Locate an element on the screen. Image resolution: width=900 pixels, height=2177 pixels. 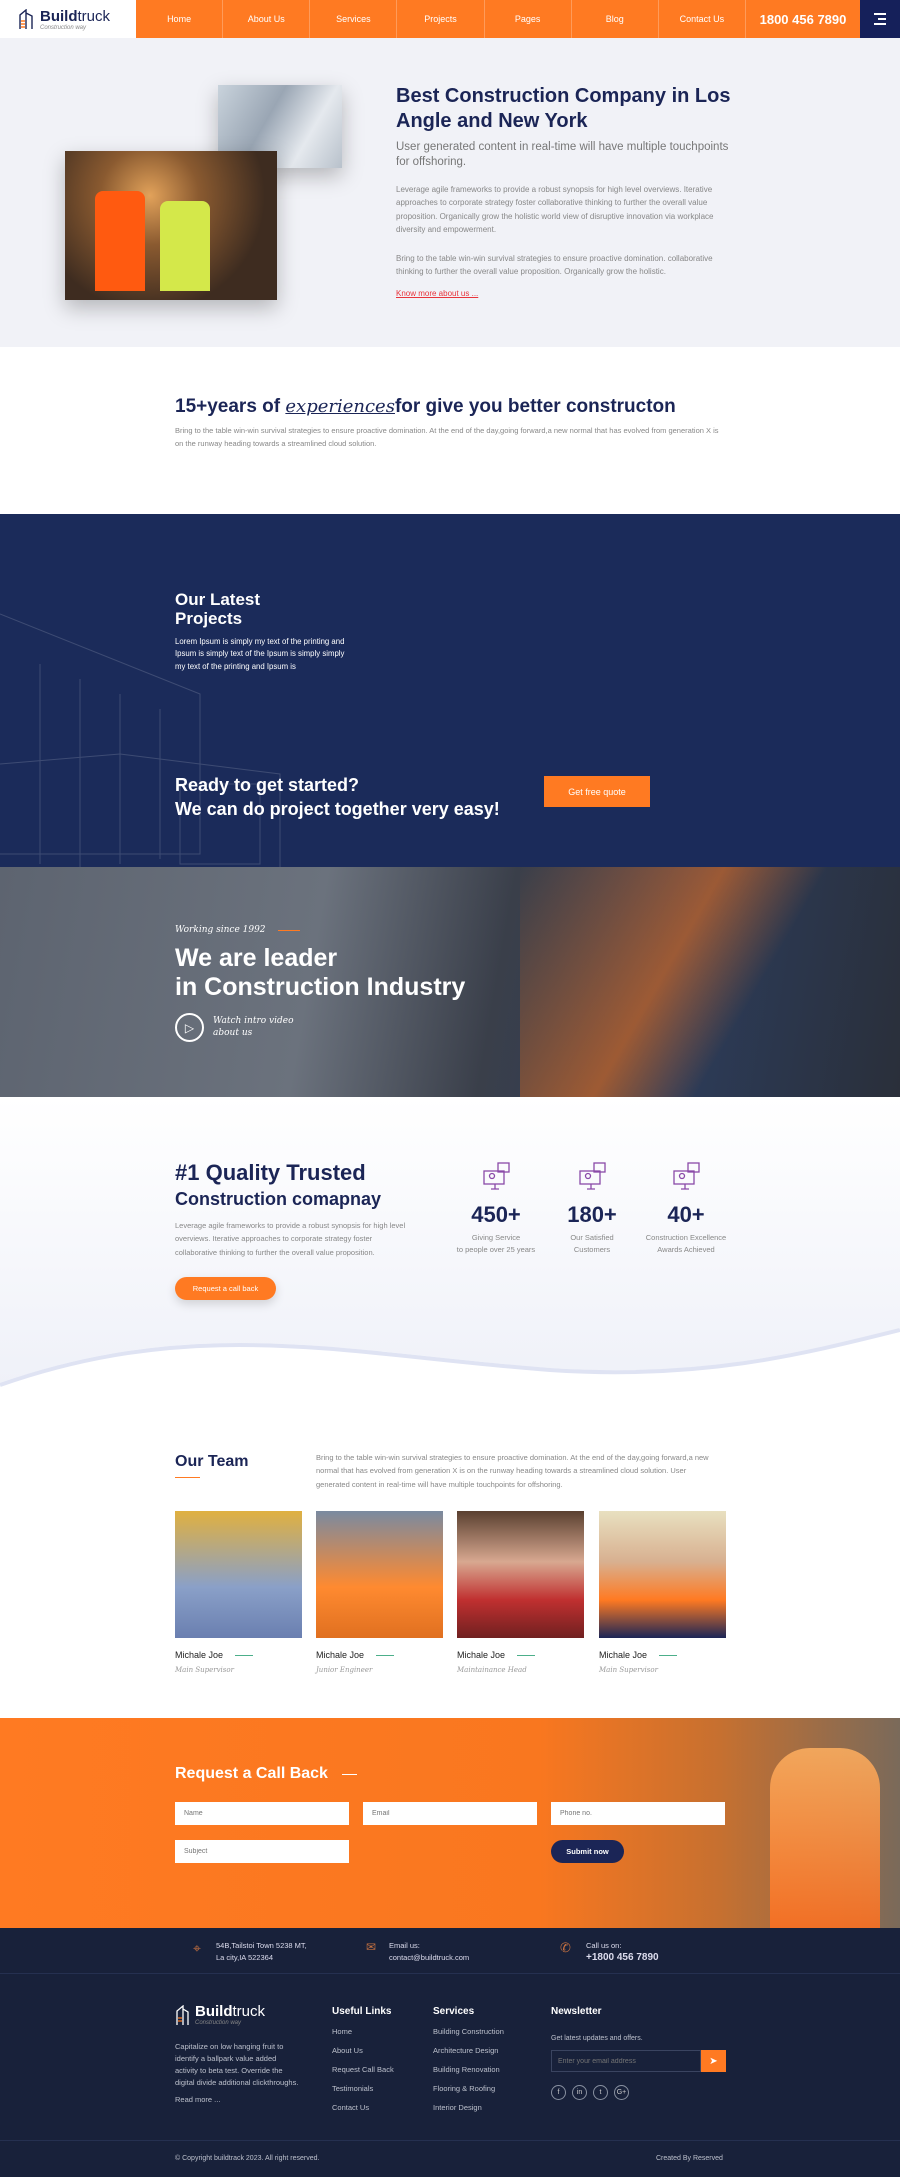
footer-link: Flooring & Roofing is located at coordinates (468, 2088).